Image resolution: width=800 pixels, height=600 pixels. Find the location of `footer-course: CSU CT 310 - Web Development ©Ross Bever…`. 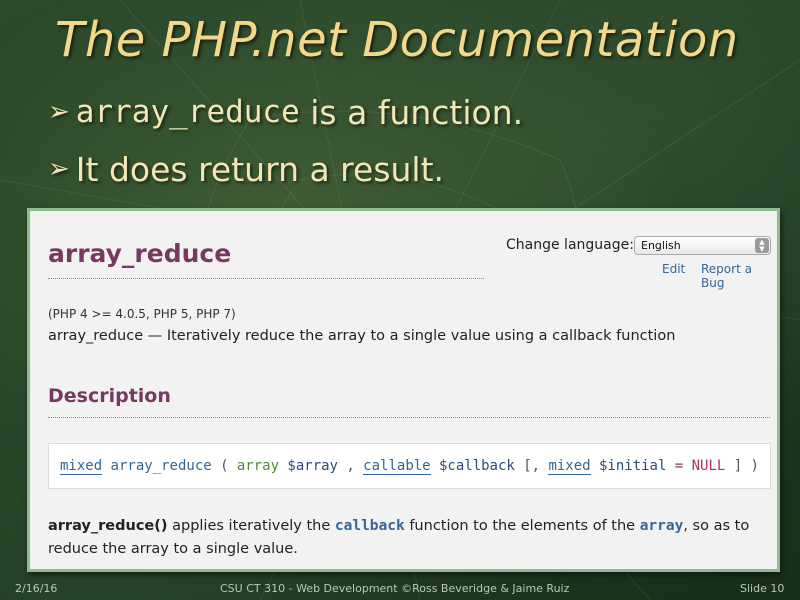

footer-course: CSU CT 310 - Web Development ©Ross Bever… is located at coordinates (395, 588).